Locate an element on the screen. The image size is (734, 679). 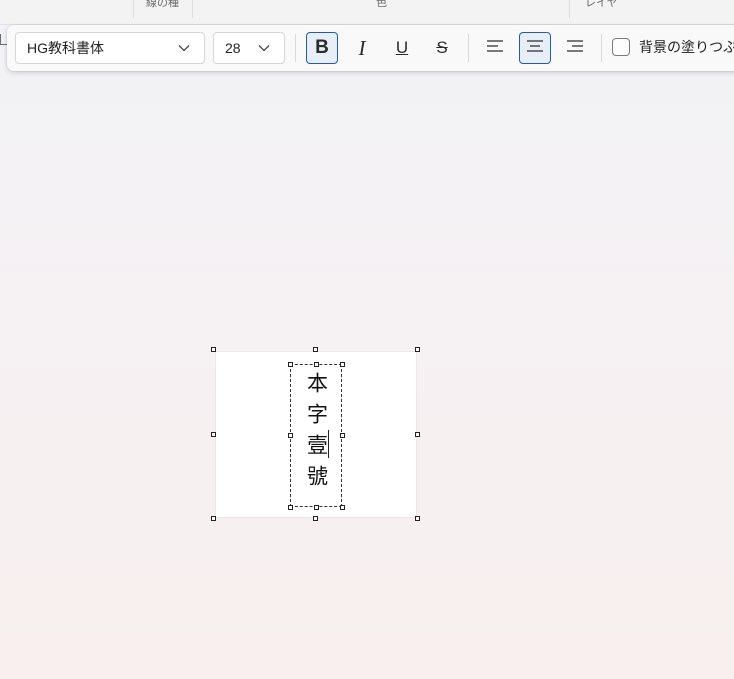
fill-background-label: 背景の塗りつぶし is located at coordinates (686, 48).